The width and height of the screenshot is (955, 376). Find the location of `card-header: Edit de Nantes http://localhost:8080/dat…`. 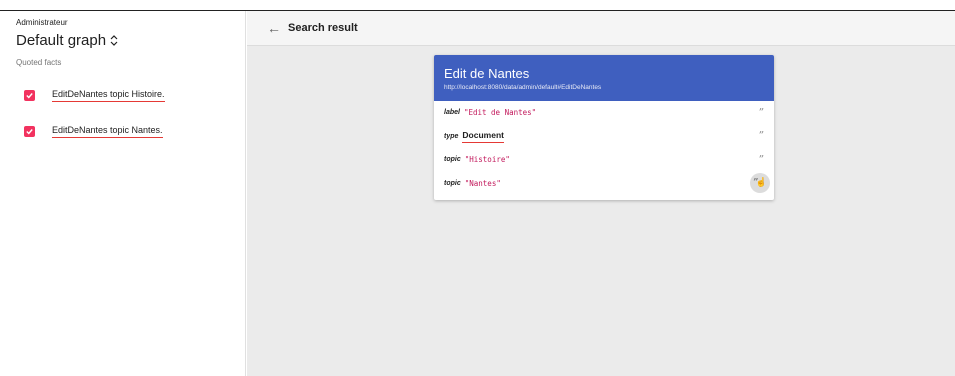

card-header: Edit de Nantes http://localhost:8080/dat… is located at coordinates (604, 78).